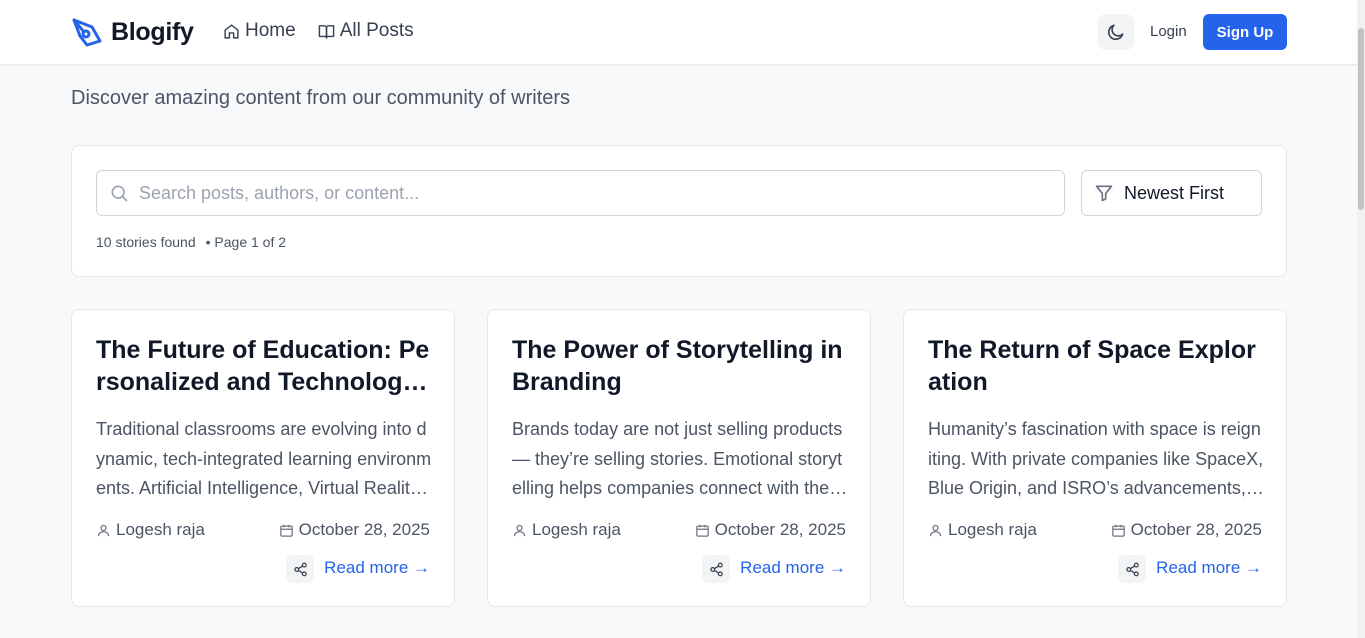  I want to click on logo: Blogify, so click(132, 32).